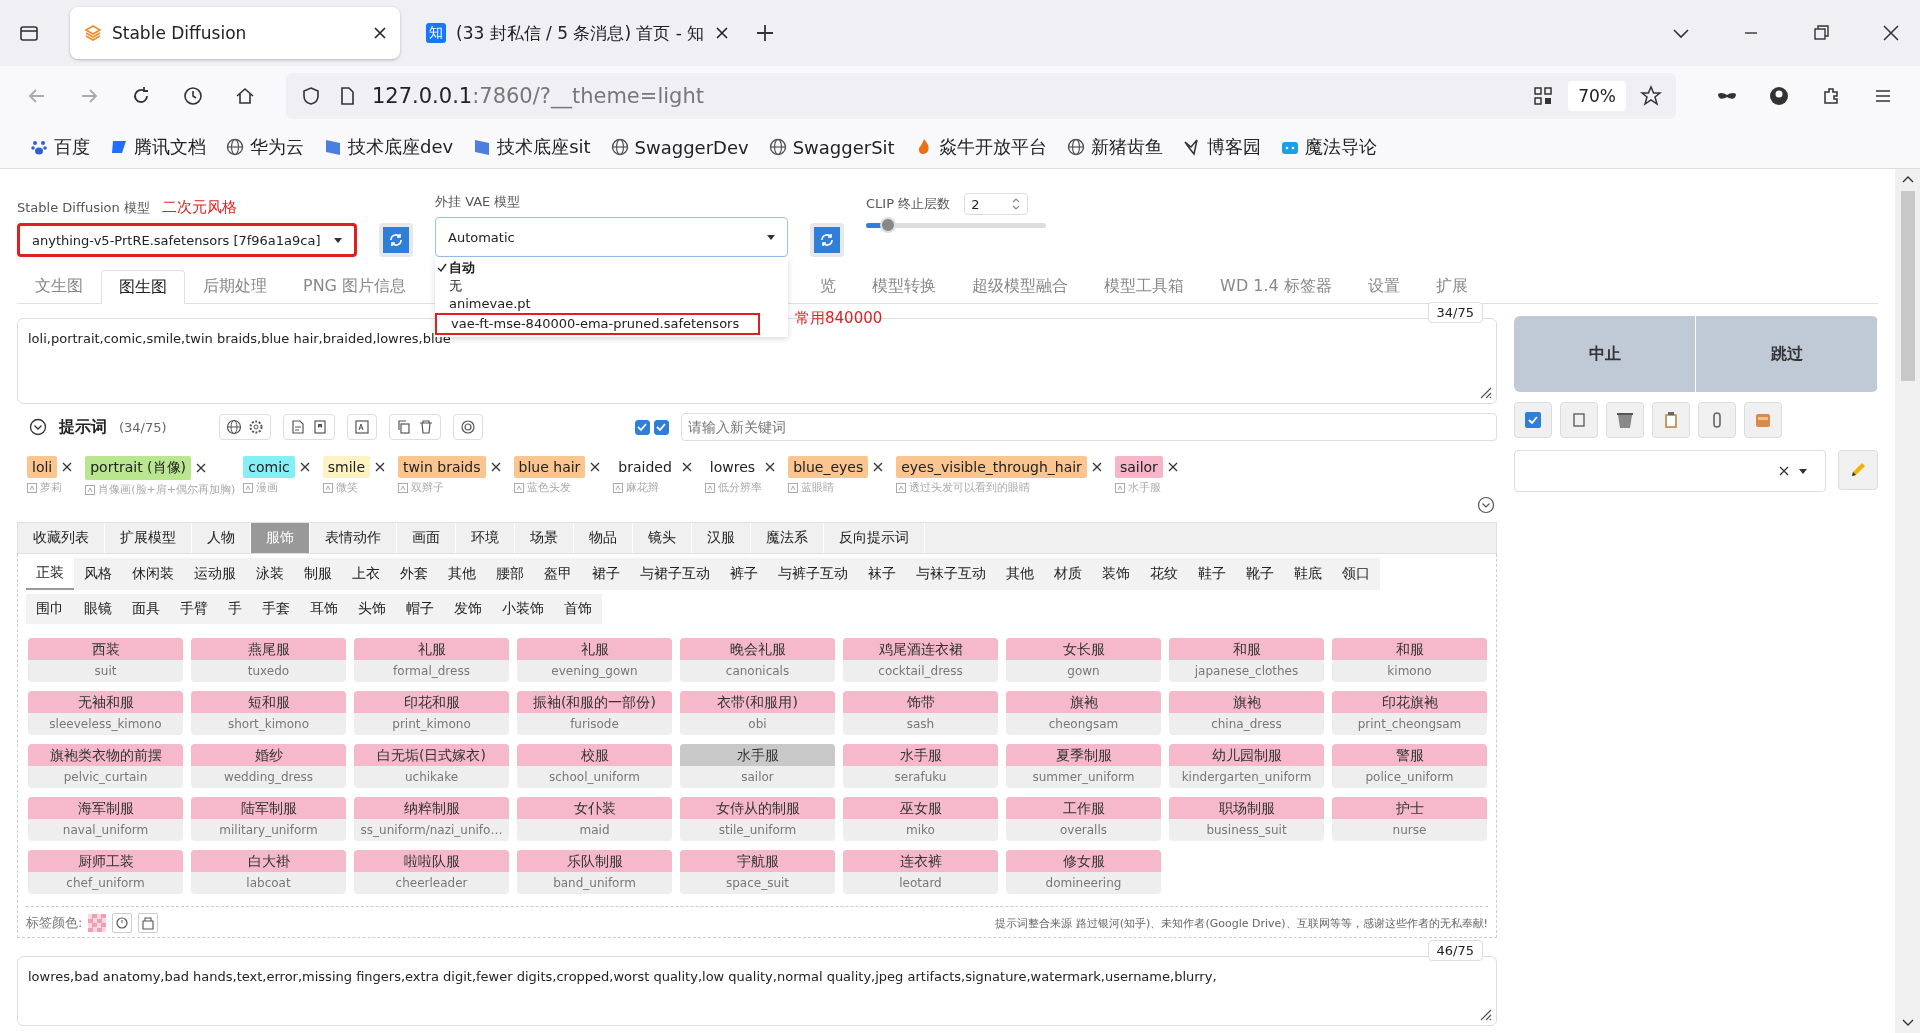 The height and width of the screenshot is (1033, 1920). What do you see at coordinates (757, 766) in the screenshot?
I see `keyword-button: 水手服 sailor` at bounding box center [757, 766].